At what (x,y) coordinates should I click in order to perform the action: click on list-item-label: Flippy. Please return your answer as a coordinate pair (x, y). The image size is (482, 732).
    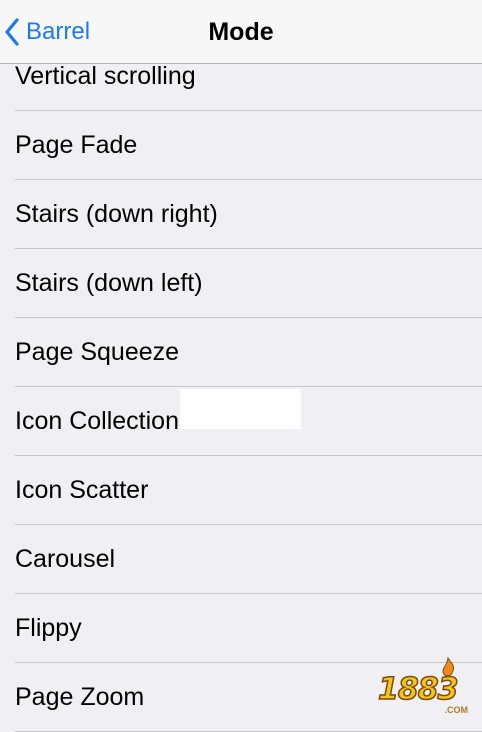
    Looking at the image, I should click on (48, 628).